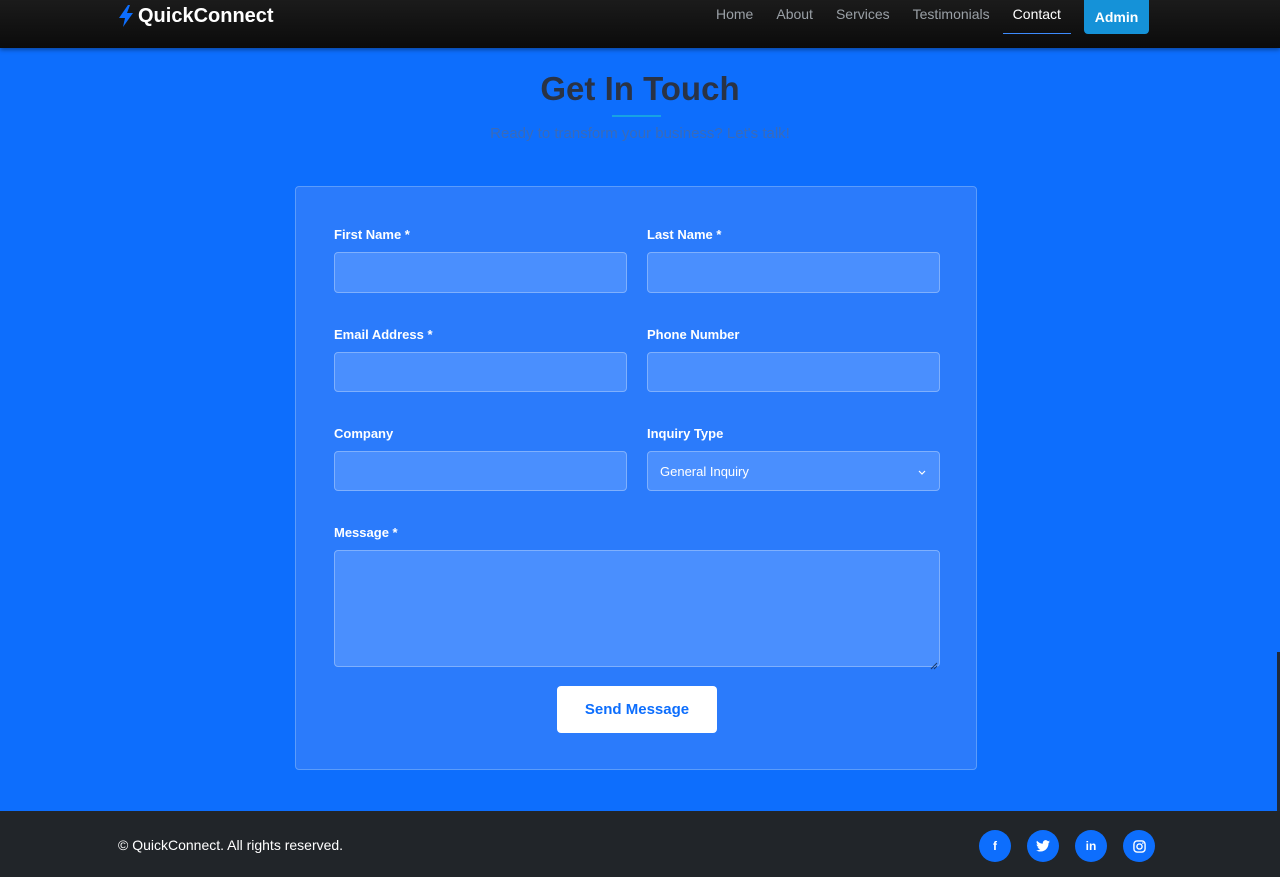 Image resolution: width=1280 pixels, height=877 pixels. I want to click on title-underline, so click(636, 116).